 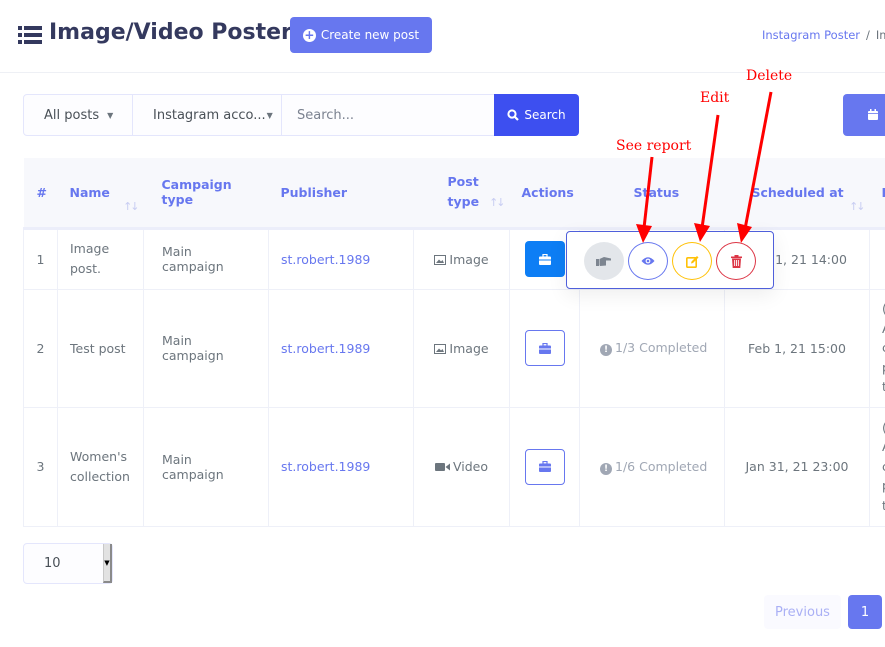 What do you see at coordinates (797, 348) in the screenshot?
I see `scheduled-at: Feb 1, 21 15:00` at bounding box center [797, 348].